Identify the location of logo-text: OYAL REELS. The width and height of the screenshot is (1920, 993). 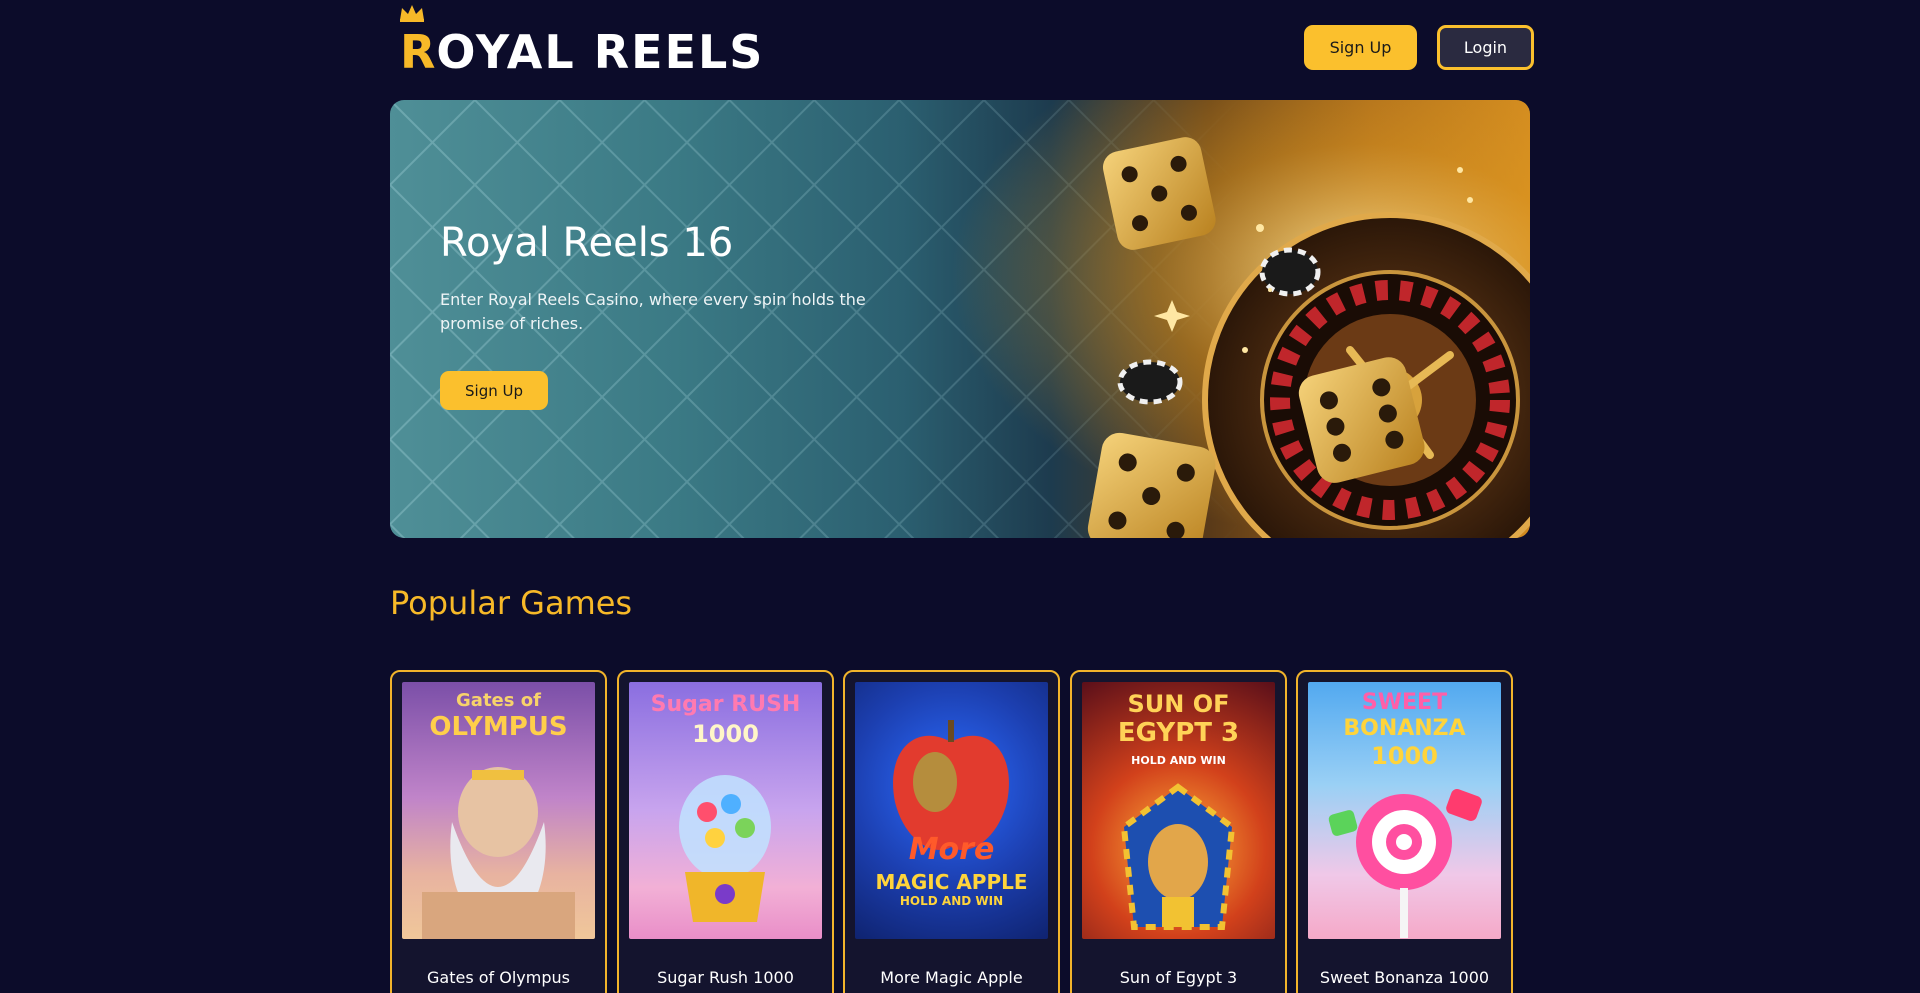
(600, 52).